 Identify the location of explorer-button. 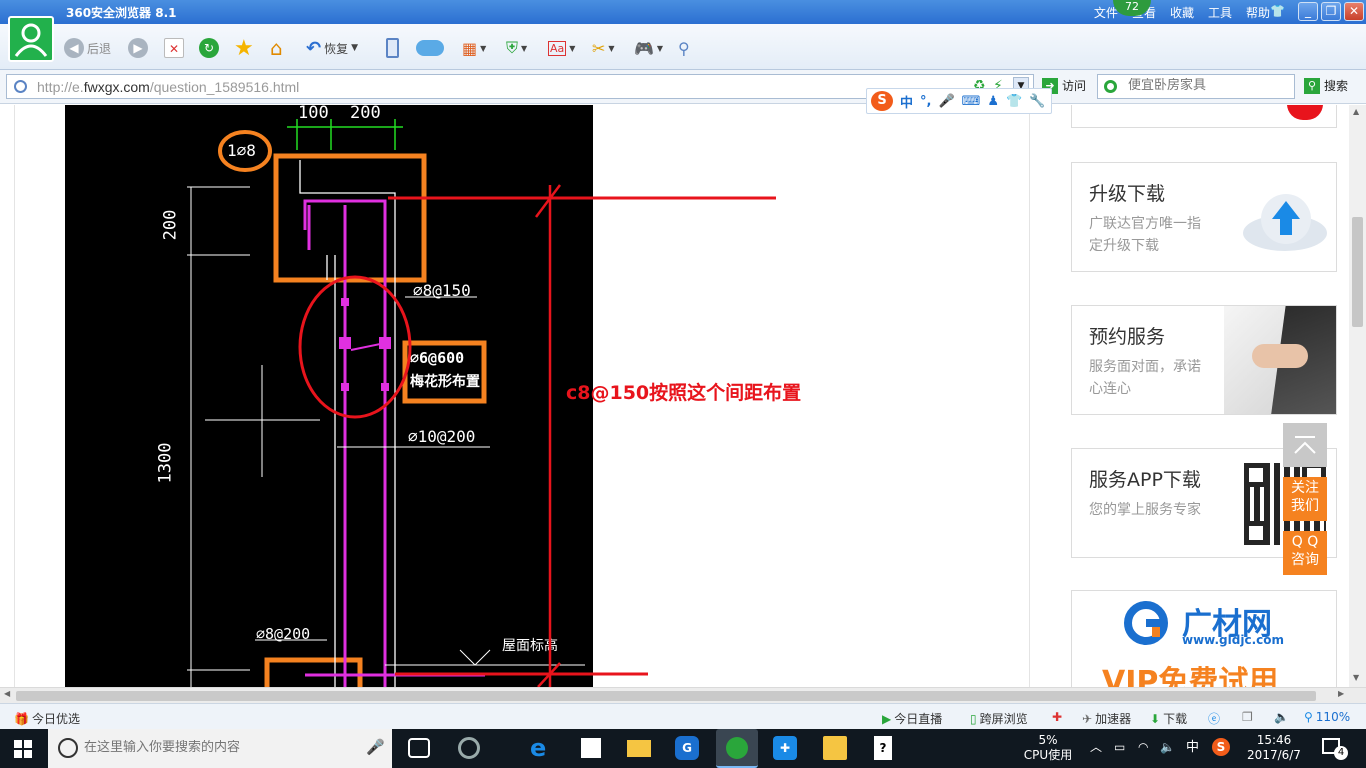
(639, 748).